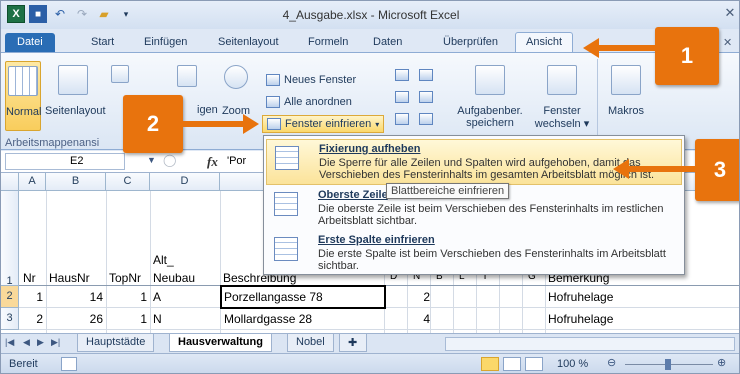 The height and width of the screenshot is (374, 740). I want to click on row-header-2: 2, so click(10, 297).